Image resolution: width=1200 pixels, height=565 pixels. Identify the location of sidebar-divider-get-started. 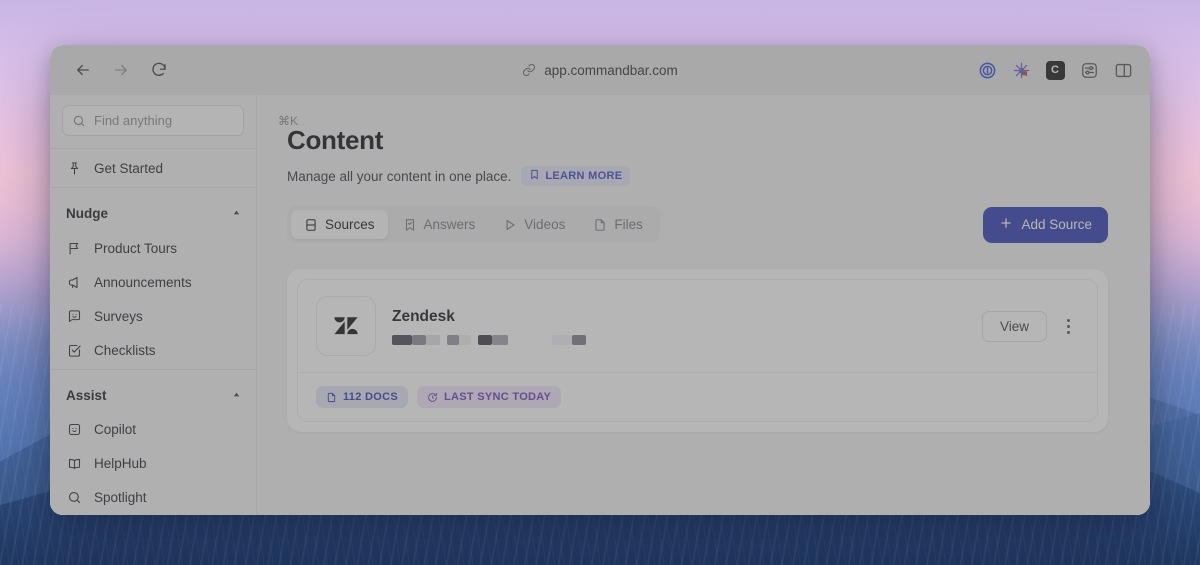
(153, 188).